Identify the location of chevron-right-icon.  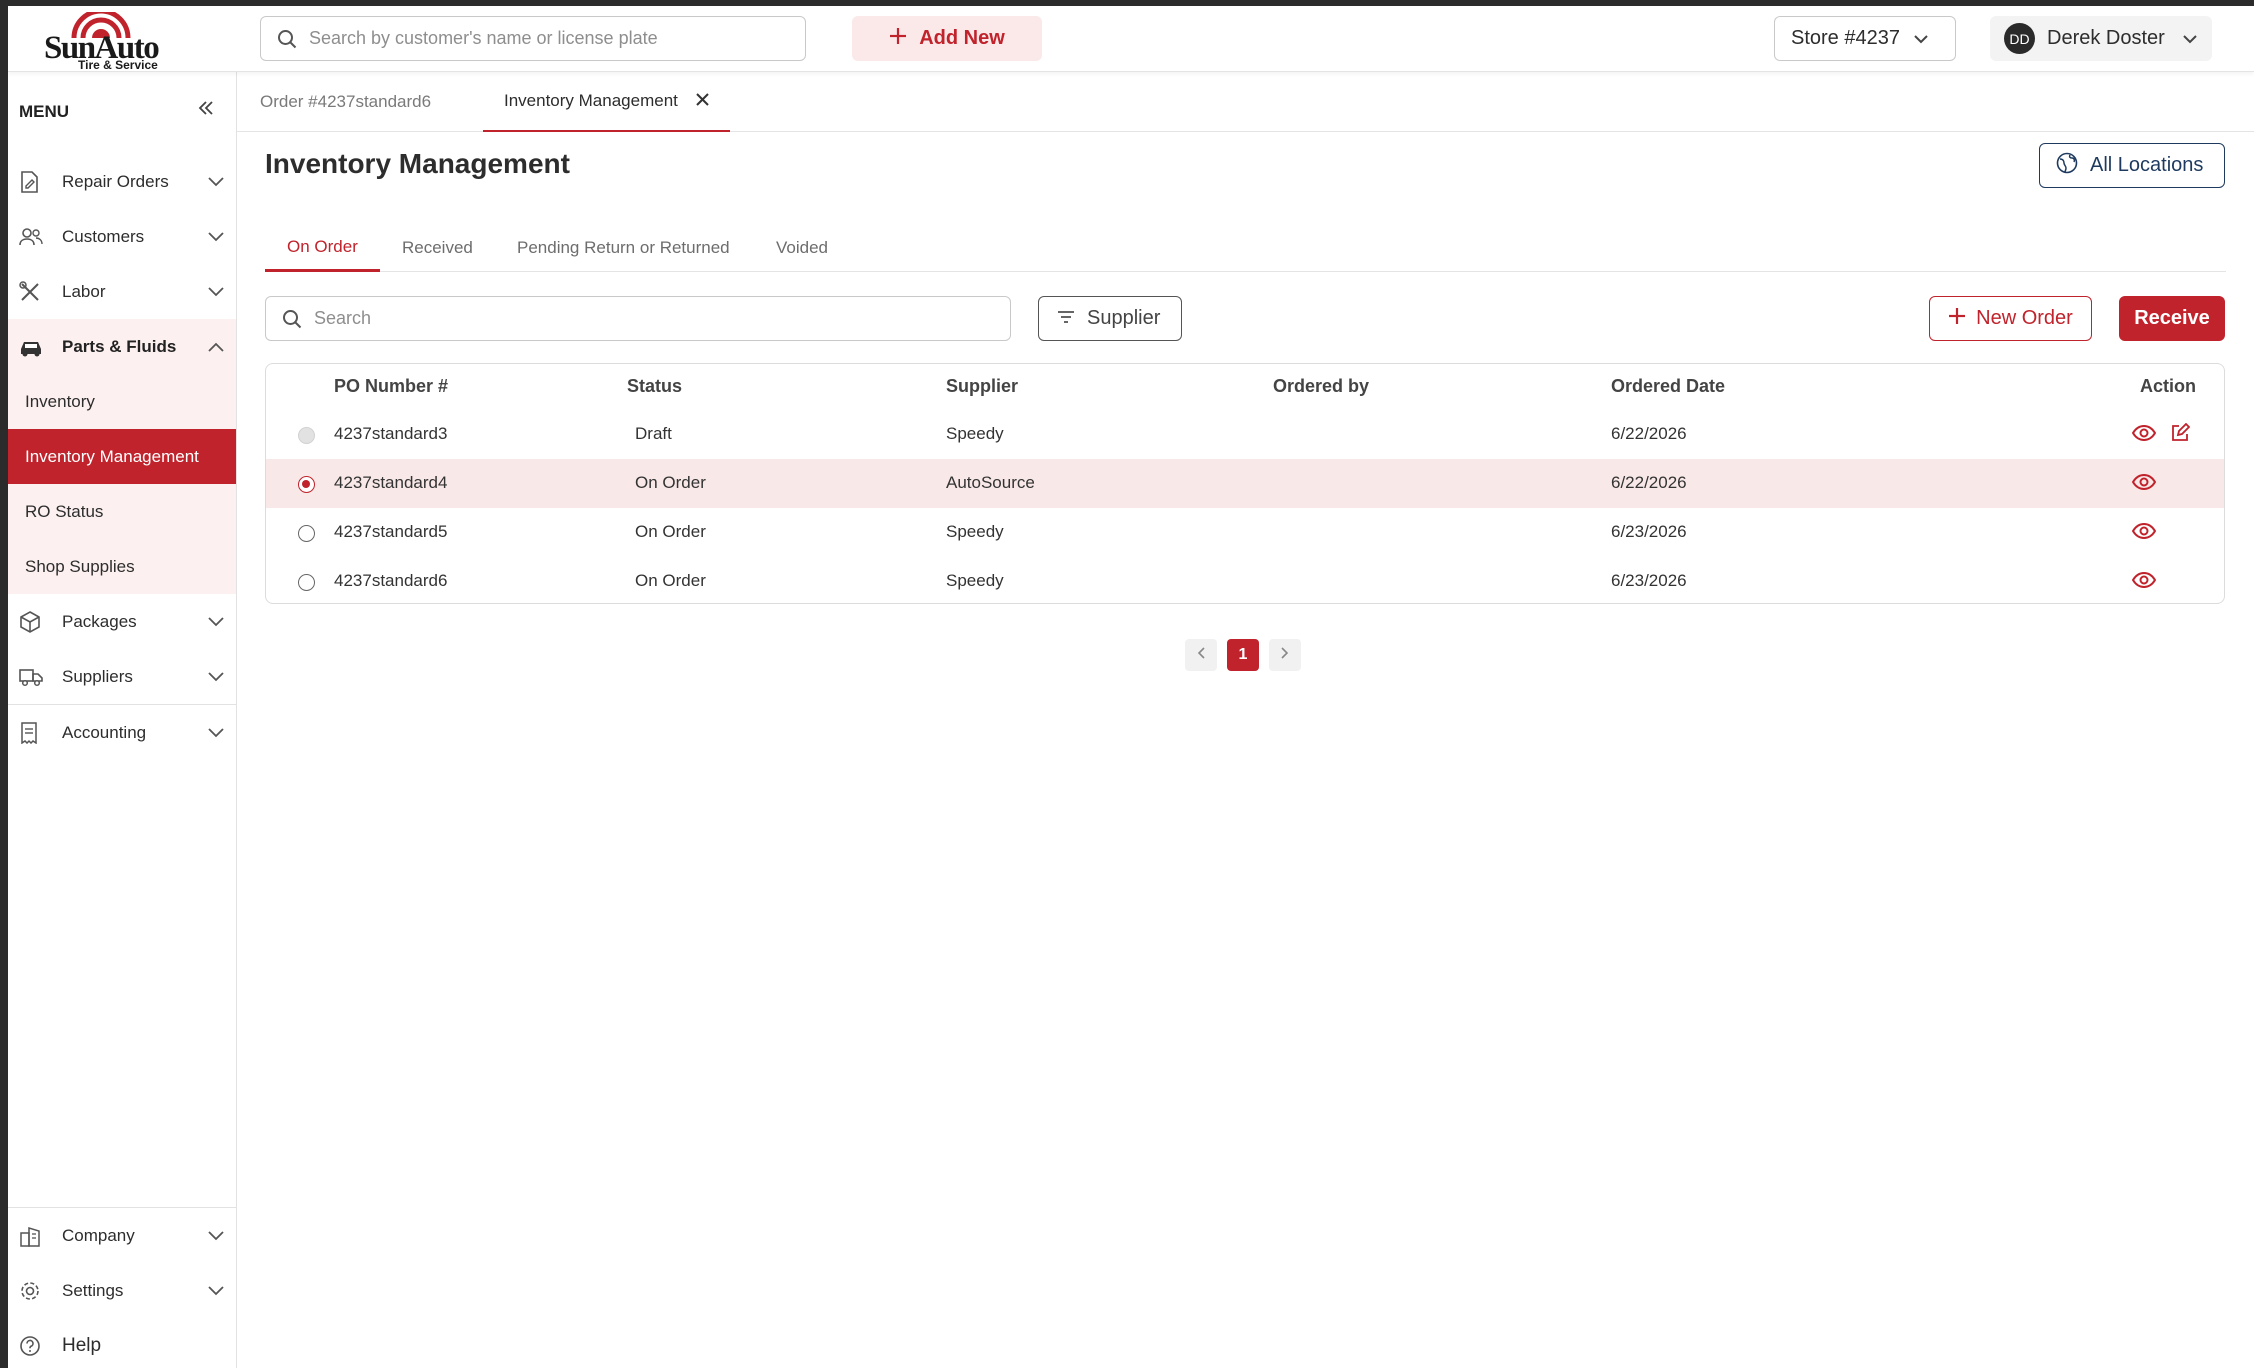
(1285, 655).